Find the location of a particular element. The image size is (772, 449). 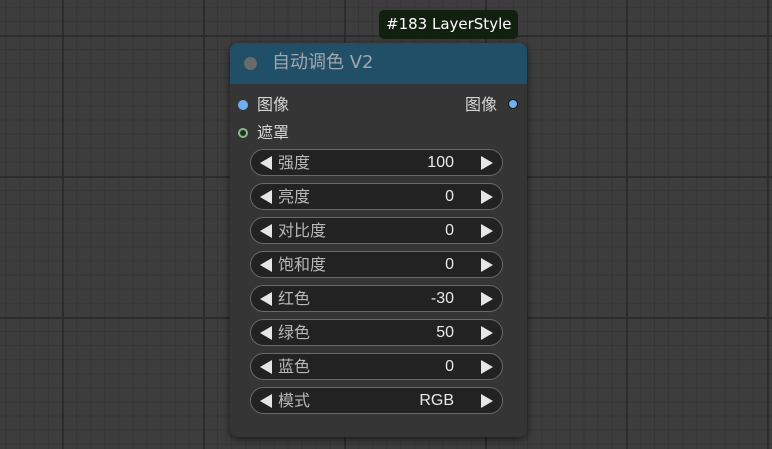

widget-value: -30 is located at coordinates (442, 298).